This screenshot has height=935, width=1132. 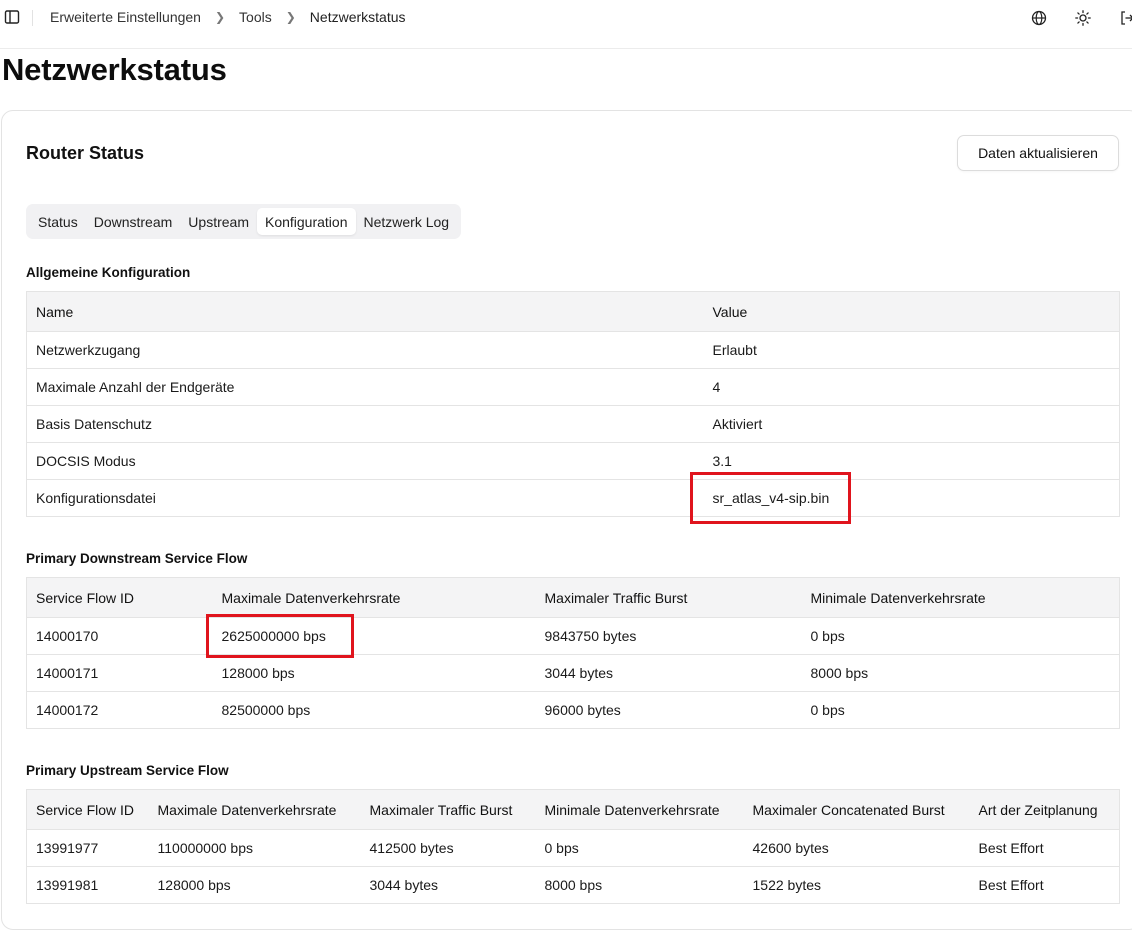 What do you see at coordinates (108, 272) in the screenshot?
I see `general-config-title: Allgemeine Konfiguration` at bounding box center [108, 272].